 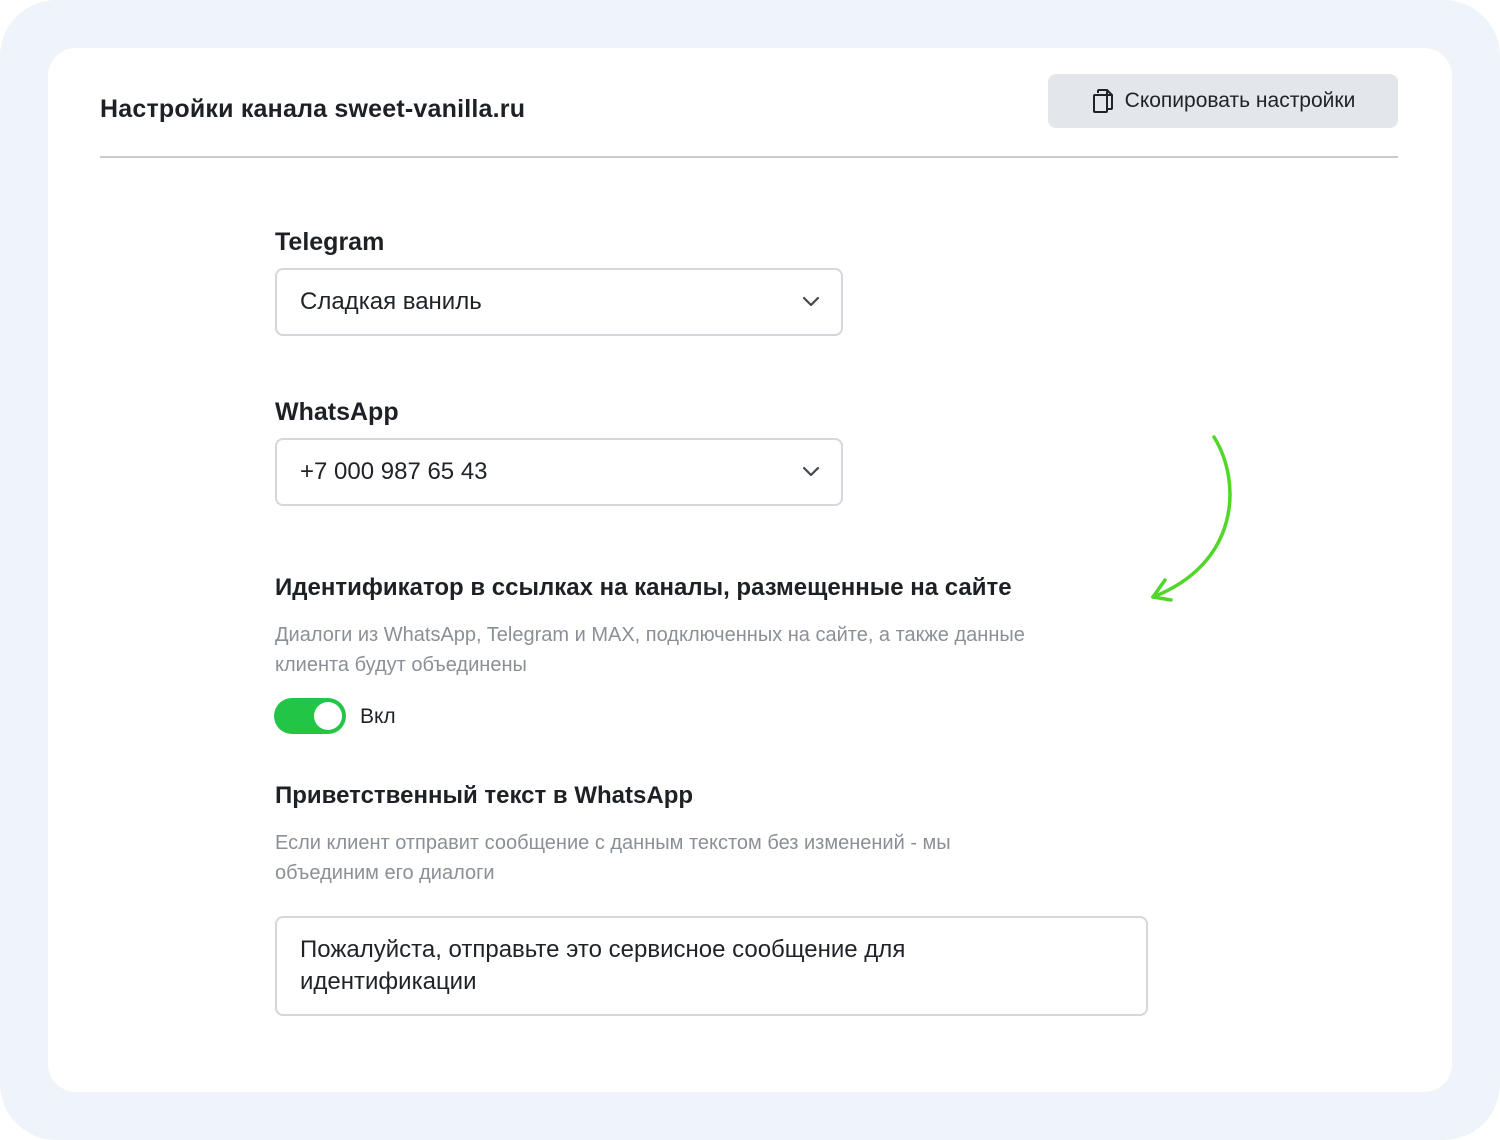 What do you see at coordinates (559, 472) in the screenshot?
I see `whatsapp-select: +7 000 987 65 43` at bounding box center [559, 472].